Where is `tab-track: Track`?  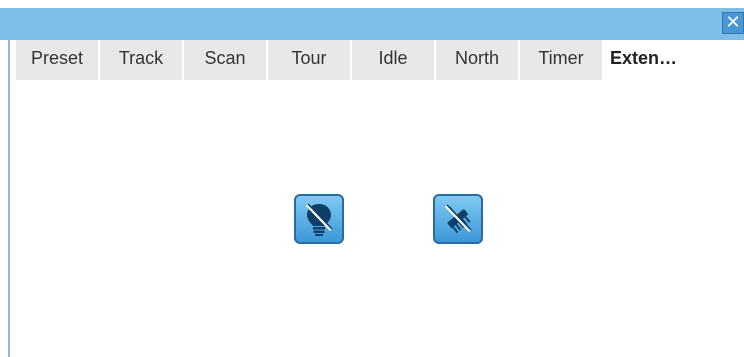
tab-track: Track is located at coordinates (141, 60).